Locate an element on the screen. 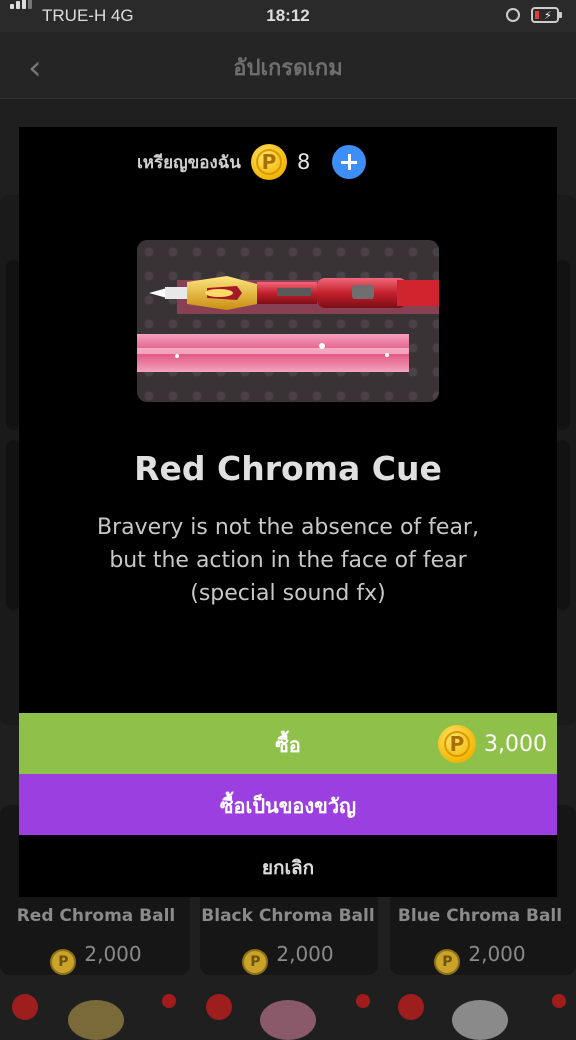 Image resolution: width=576 pixels, height=1040 pixels. status-bar: TRUE-H 4G 18:12 ⚡ is located at coordinates (288, 16).